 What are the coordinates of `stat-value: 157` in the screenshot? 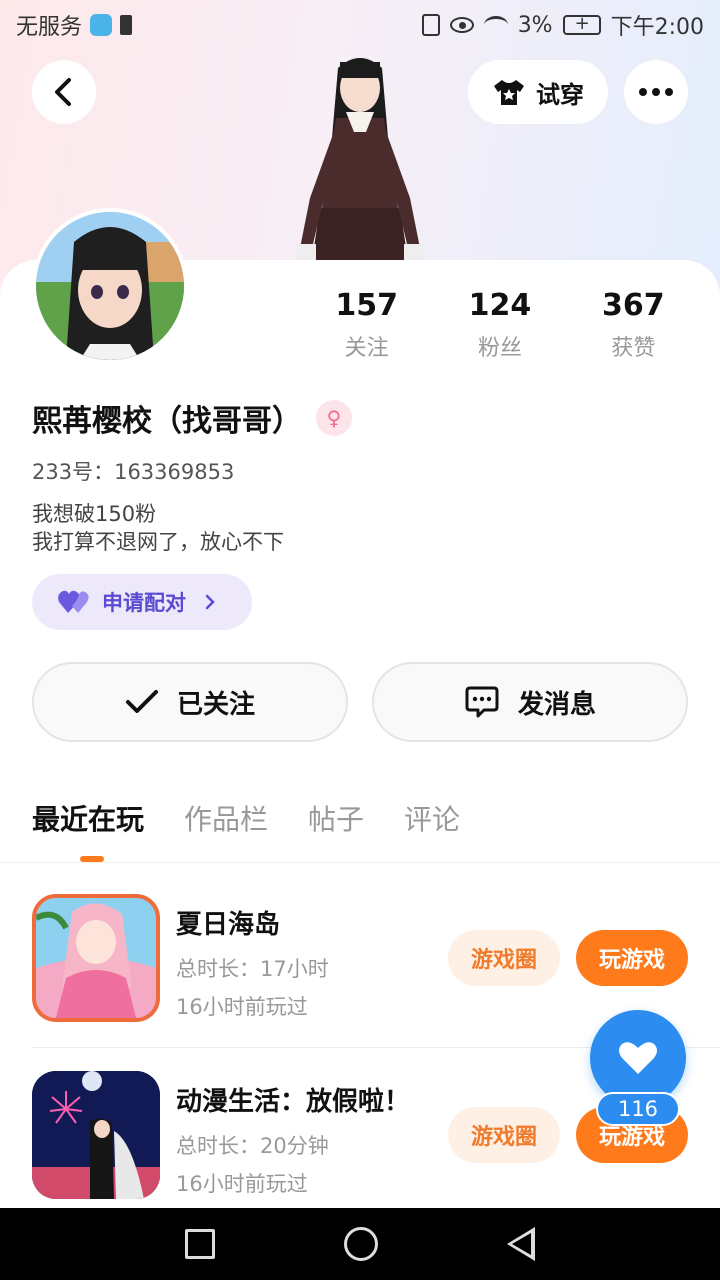 It's located at (366, 305).